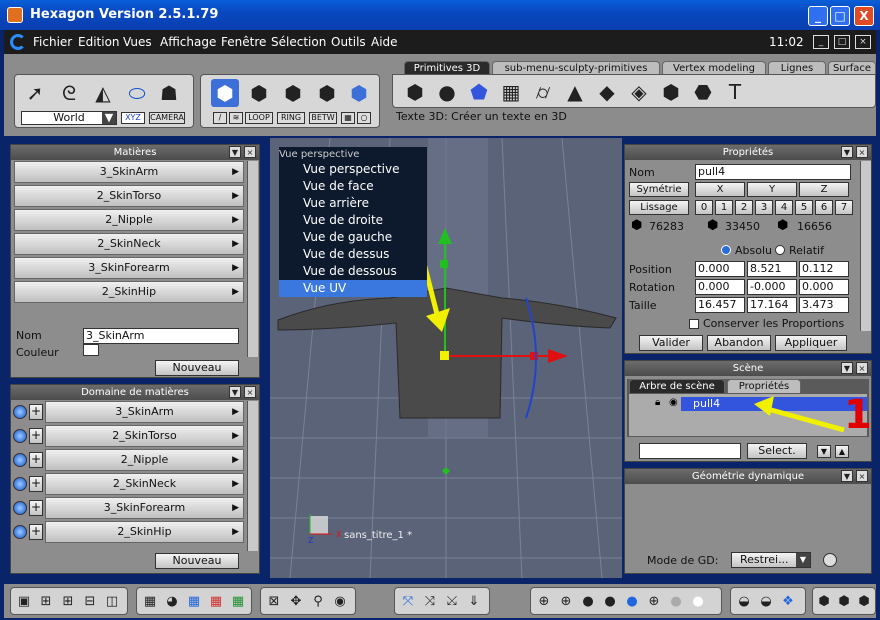  What do you see at coordinates (238, 602) in the screenshot?
I see `green-grid-icon: ▦` at bounding box center [238, 602].